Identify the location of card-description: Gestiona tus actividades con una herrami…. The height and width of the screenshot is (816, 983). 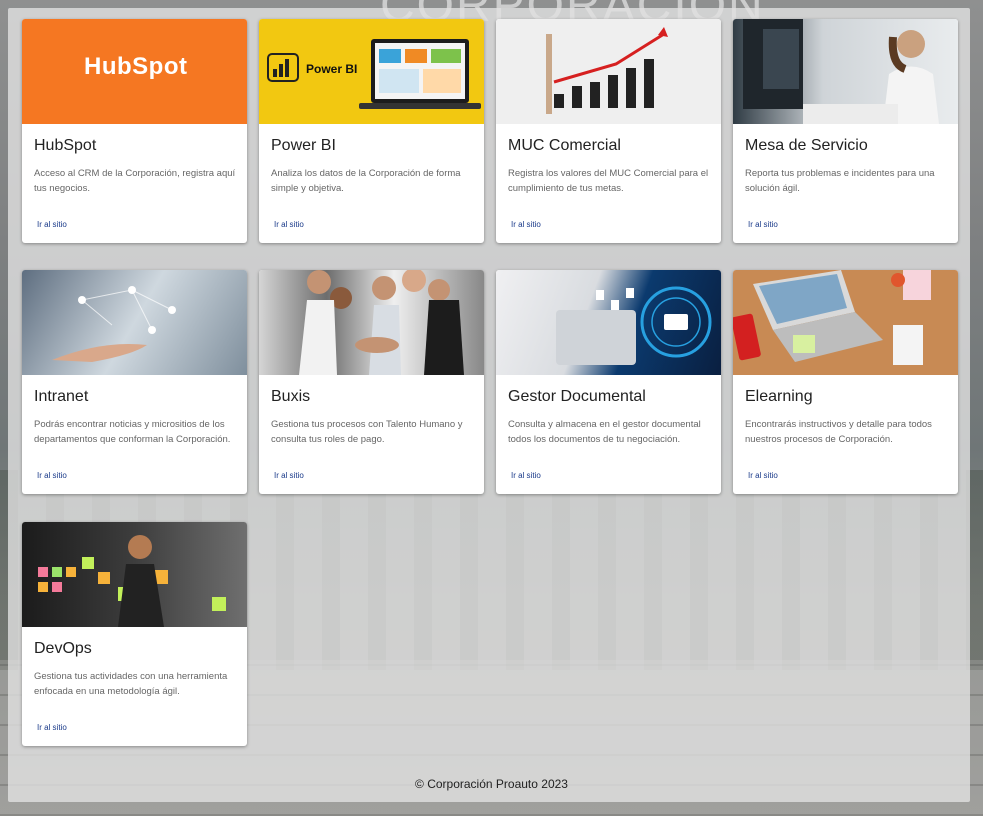
(131, 684).